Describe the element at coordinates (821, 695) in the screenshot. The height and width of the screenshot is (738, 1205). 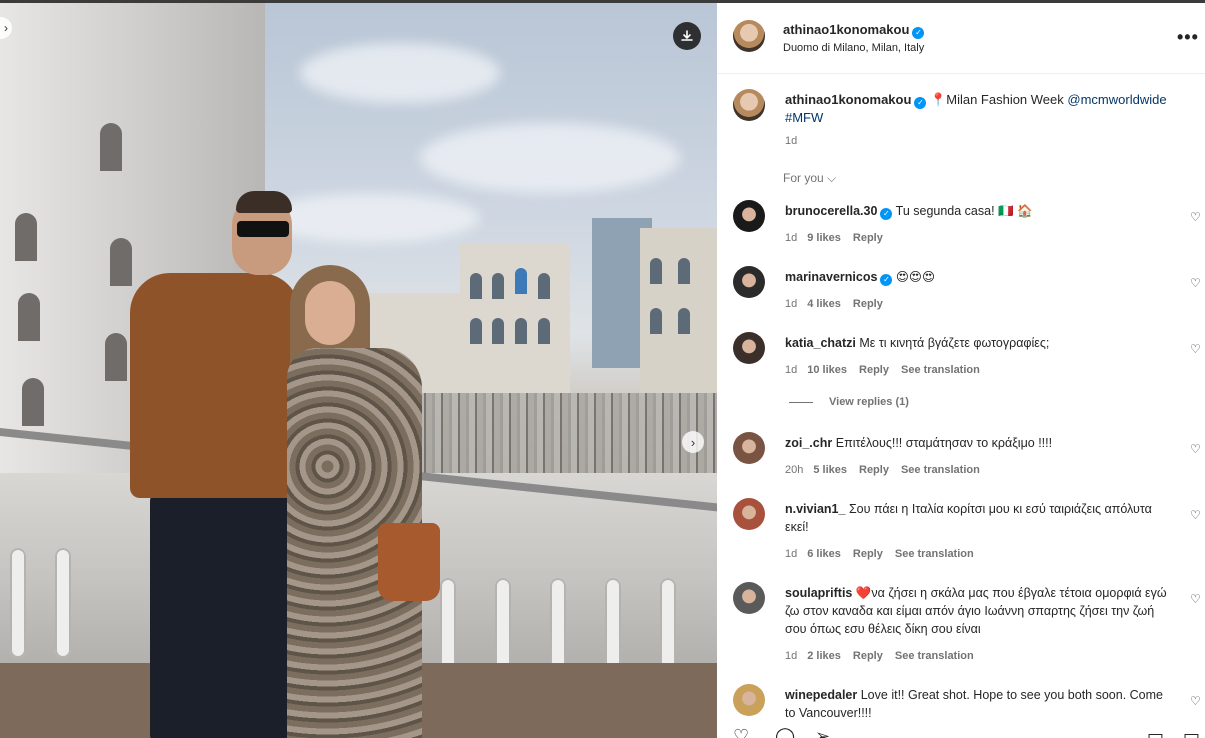
I see `commenter-username: winepedaler` at that location.